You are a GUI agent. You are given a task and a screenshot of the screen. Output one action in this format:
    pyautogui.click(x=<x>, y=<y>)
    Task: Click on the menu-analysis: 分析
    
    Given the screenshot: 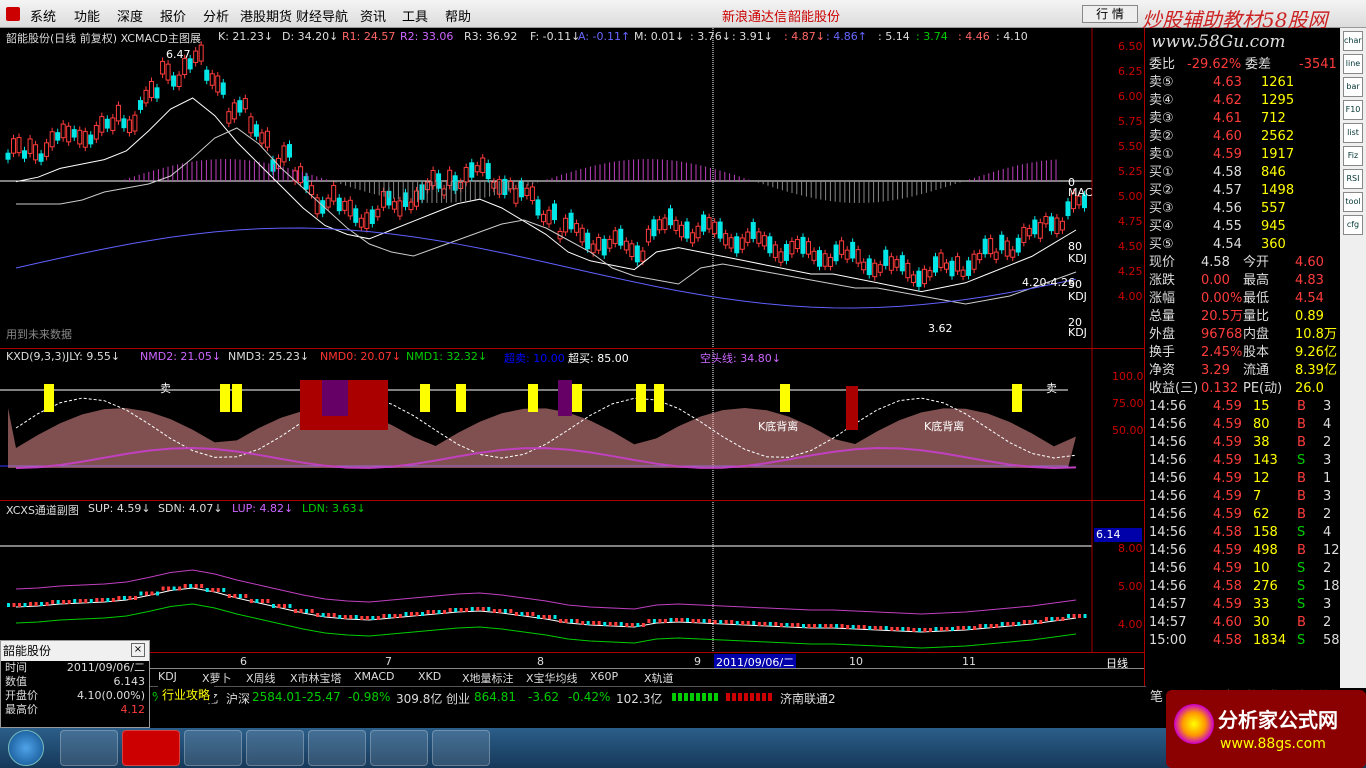 What is the action you would take?
    pyautogui.click(x=216, y=15)
    